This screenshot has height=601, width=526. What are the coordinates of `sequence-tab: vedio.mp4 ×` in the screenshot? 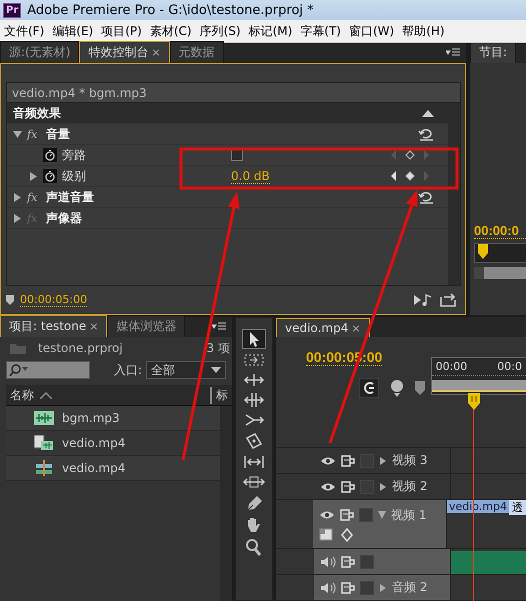 It's located at (323, 327).